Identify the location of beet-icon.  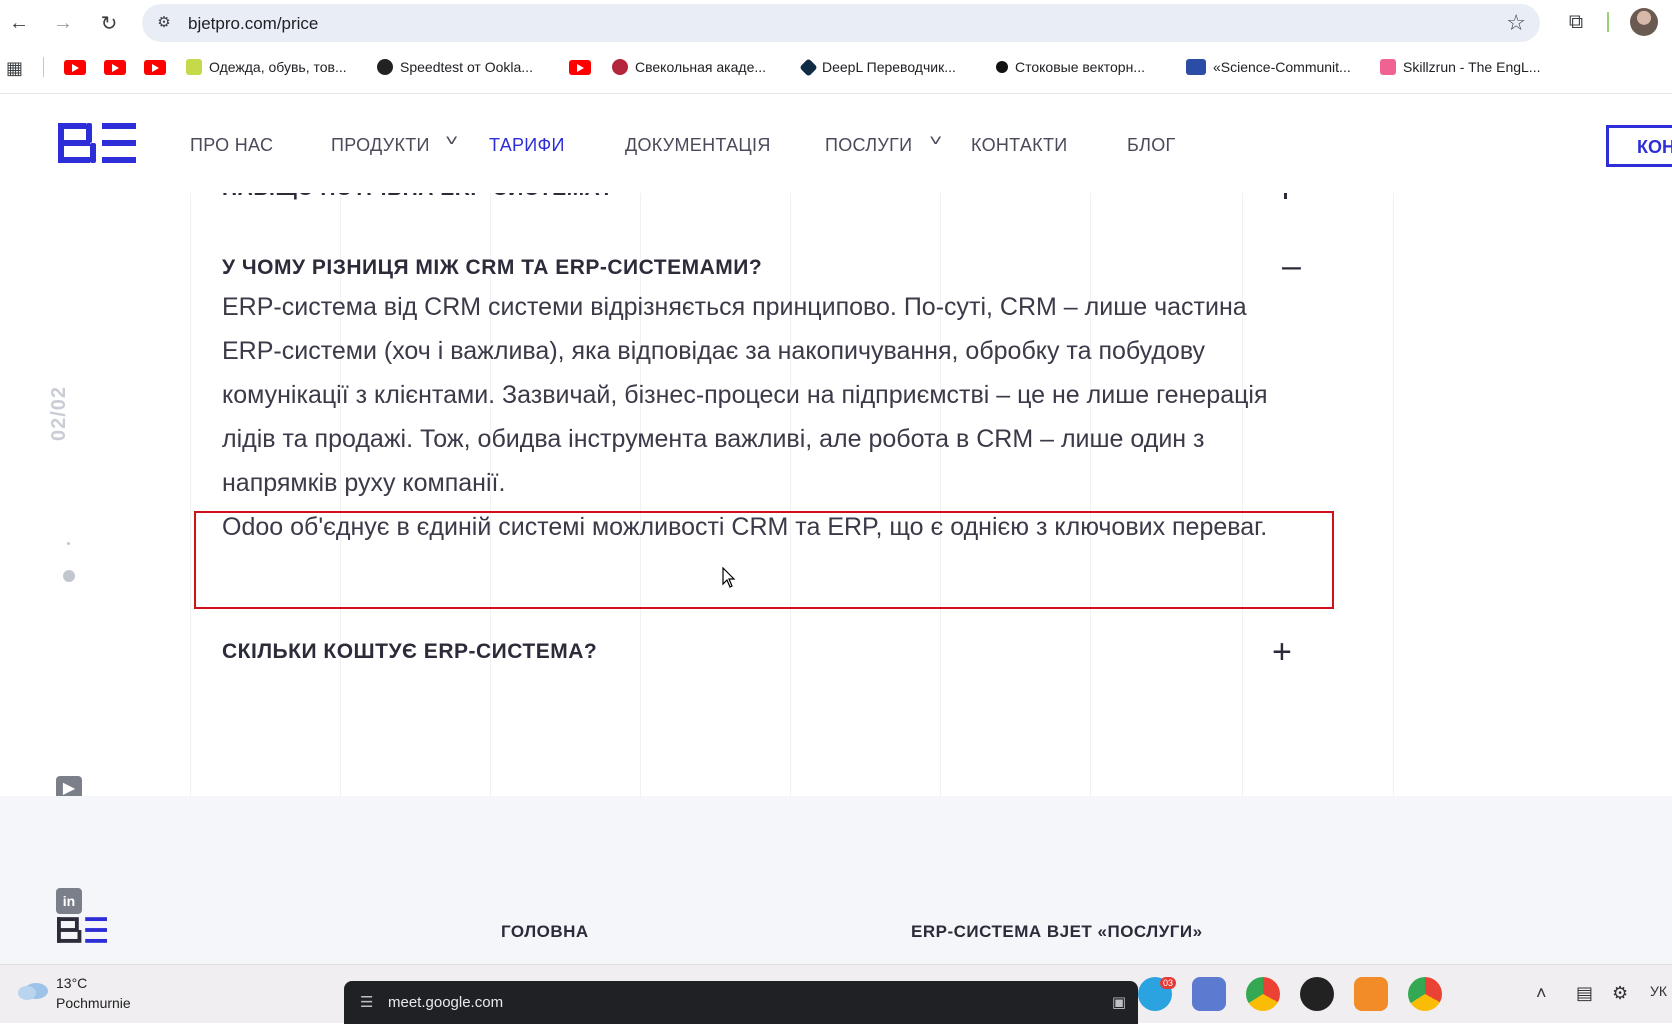
(620, 67).